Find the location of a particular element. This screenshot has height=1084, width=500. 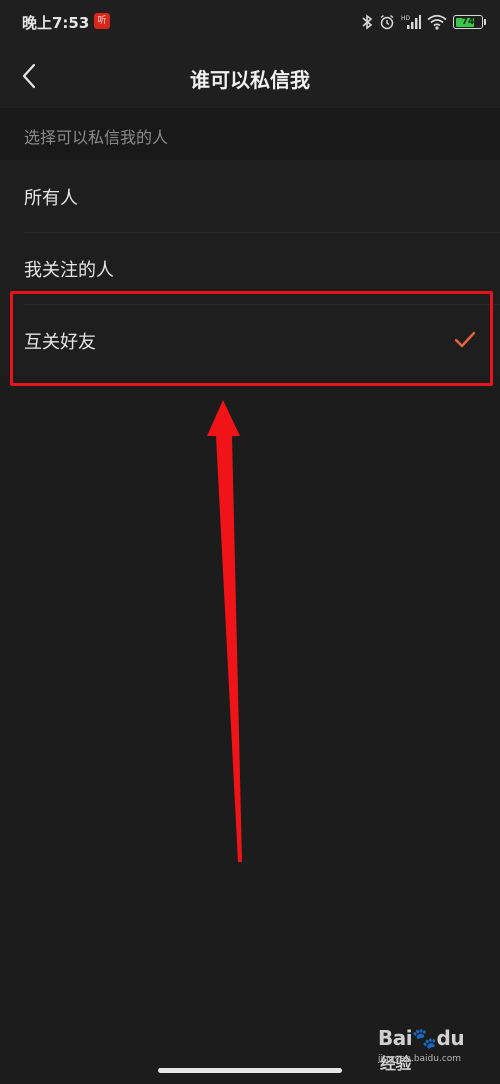

battery-level: 74 is located at coordinates (468, 22).